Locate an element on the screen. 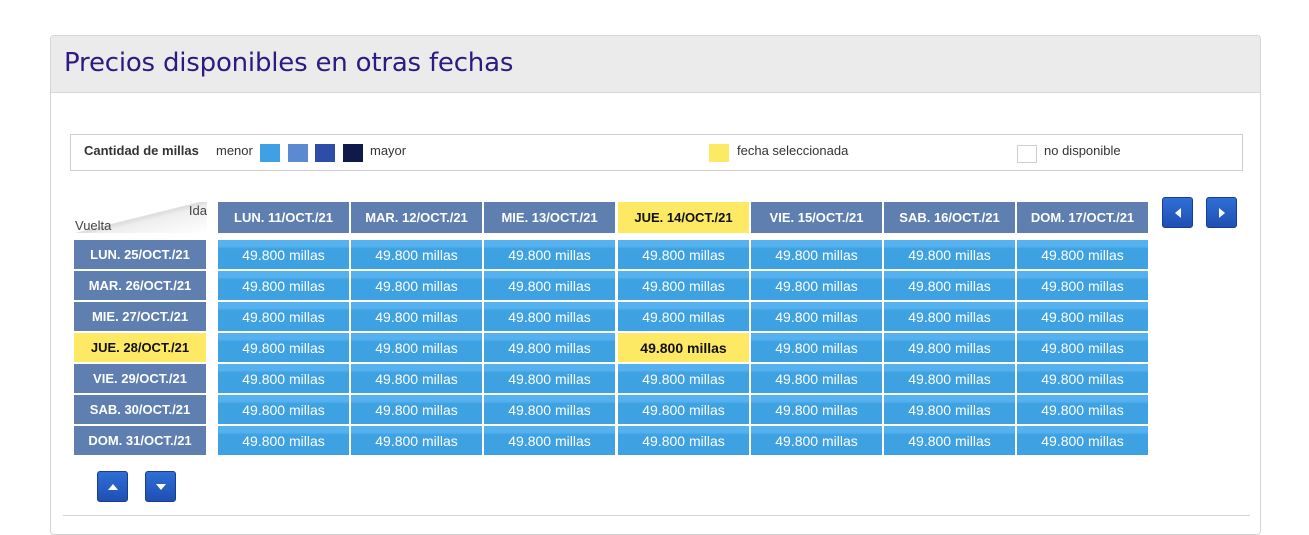  caret-left-icon is located at coordinates (1177, 212).